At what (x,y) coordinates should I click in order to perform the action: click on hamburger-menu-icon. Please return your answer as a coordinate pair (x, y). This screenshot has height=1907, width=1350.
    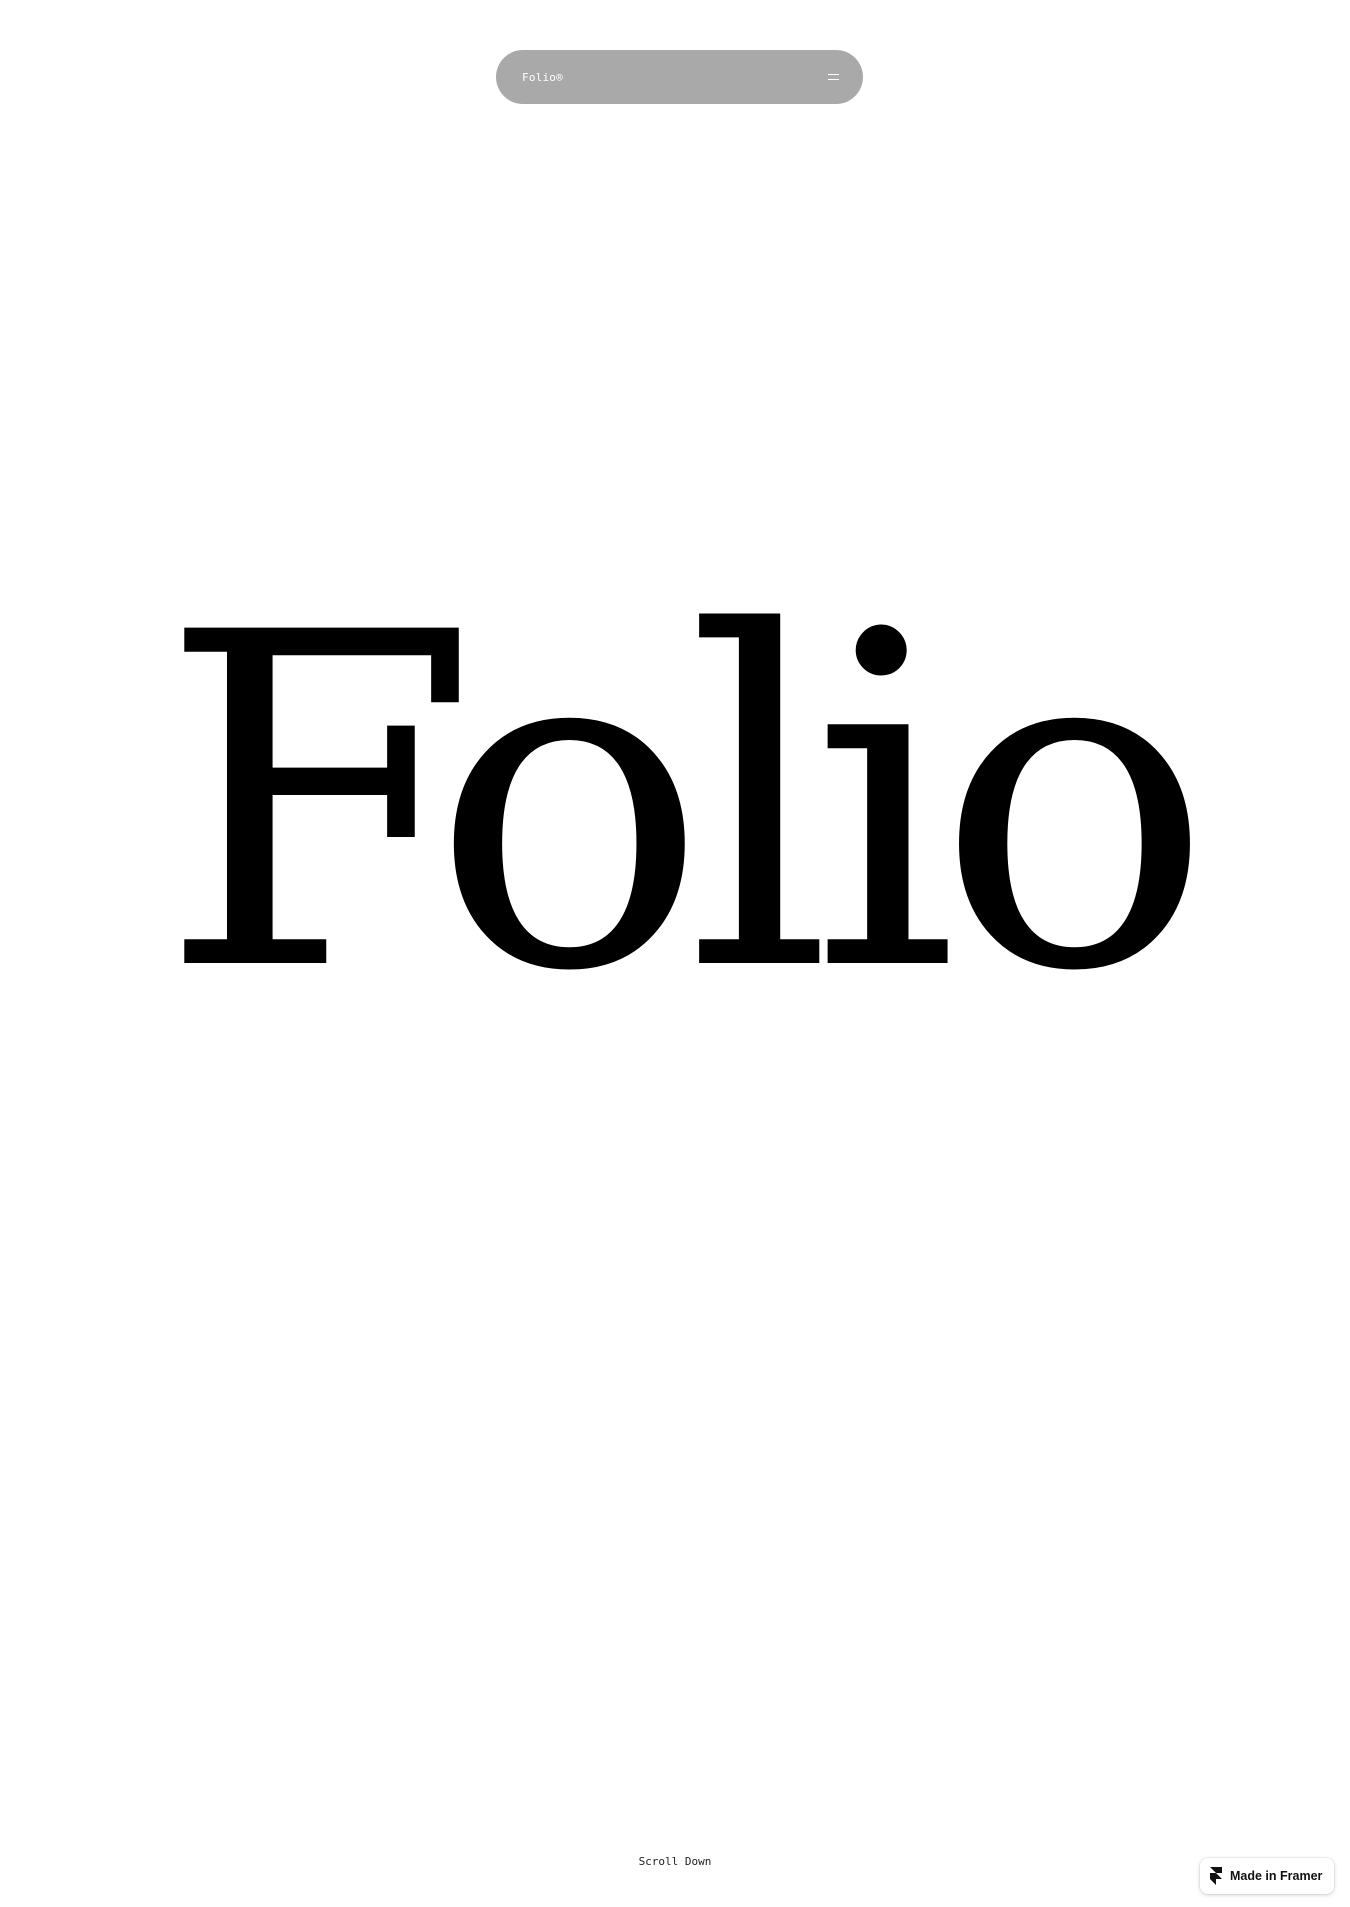
    Looking at the image, I should click on (833, 77).